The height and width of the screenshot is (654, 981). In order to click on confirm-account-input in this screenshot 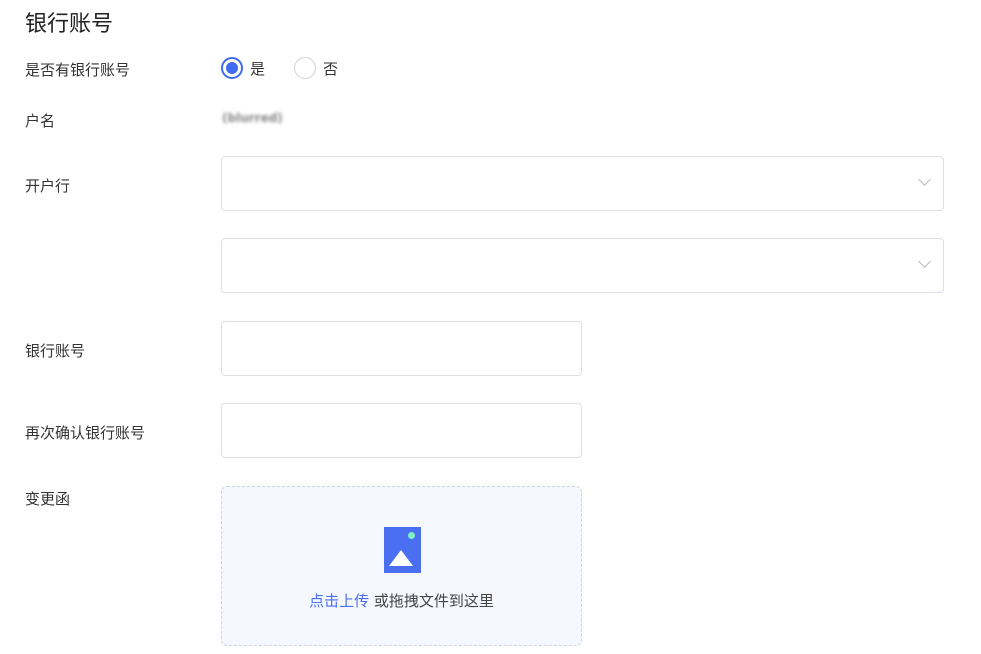, I will do `click(401, 430)`.